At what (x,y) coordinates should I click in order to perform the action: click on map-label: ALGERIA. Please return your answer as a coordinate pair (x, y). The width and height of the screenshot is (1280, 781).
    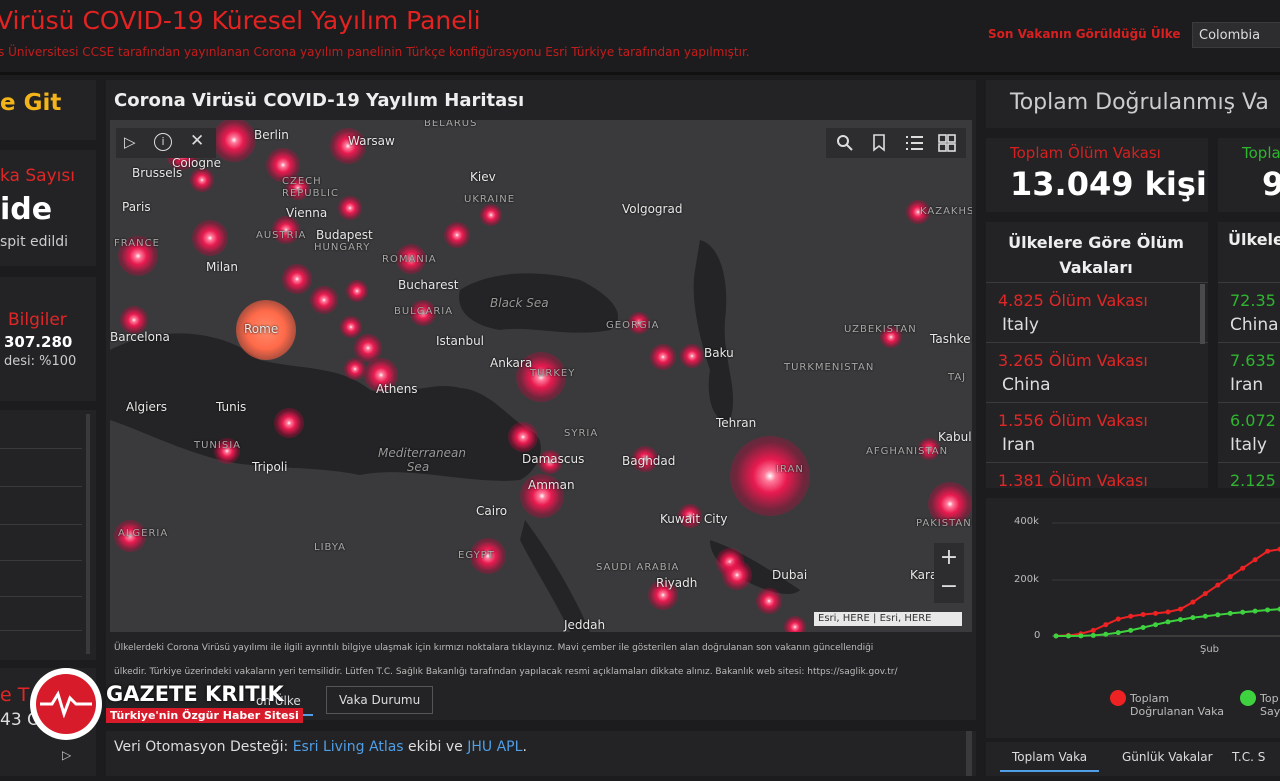
    Looking at the image, I should click on (143, 533).